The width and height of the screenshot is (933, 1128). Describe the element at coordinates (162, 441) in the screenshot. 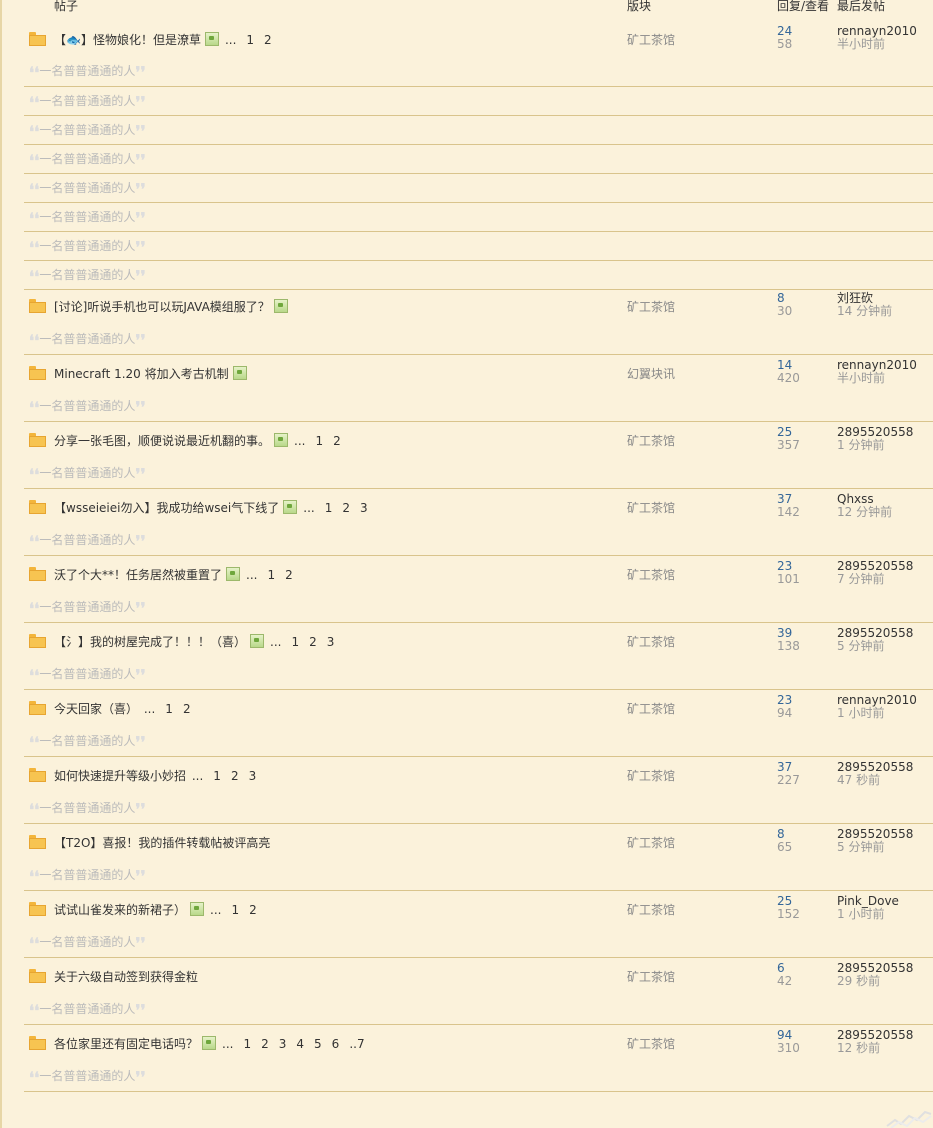

I see `thread-title-link: 分享一张毛图，顺便说说最近机翻的事。` at that location.